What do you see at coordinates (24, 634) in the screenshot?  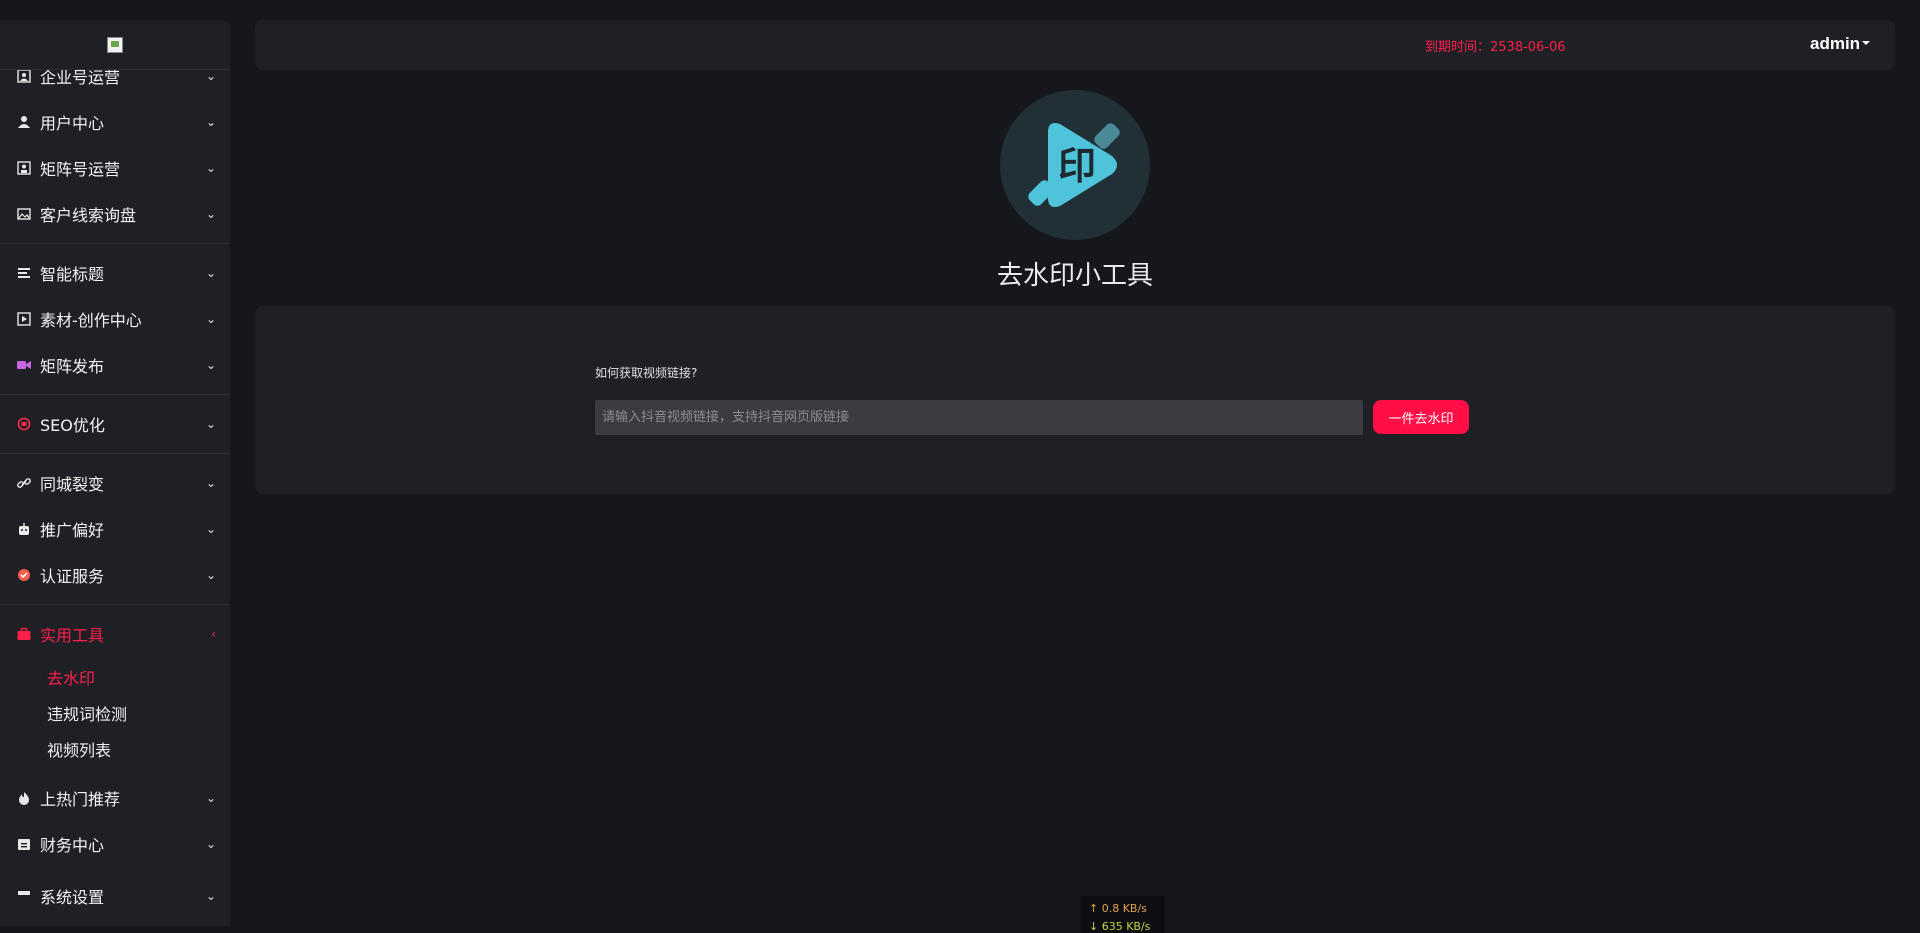 I see `toolbox-icon` at bounding box center [24, 634].